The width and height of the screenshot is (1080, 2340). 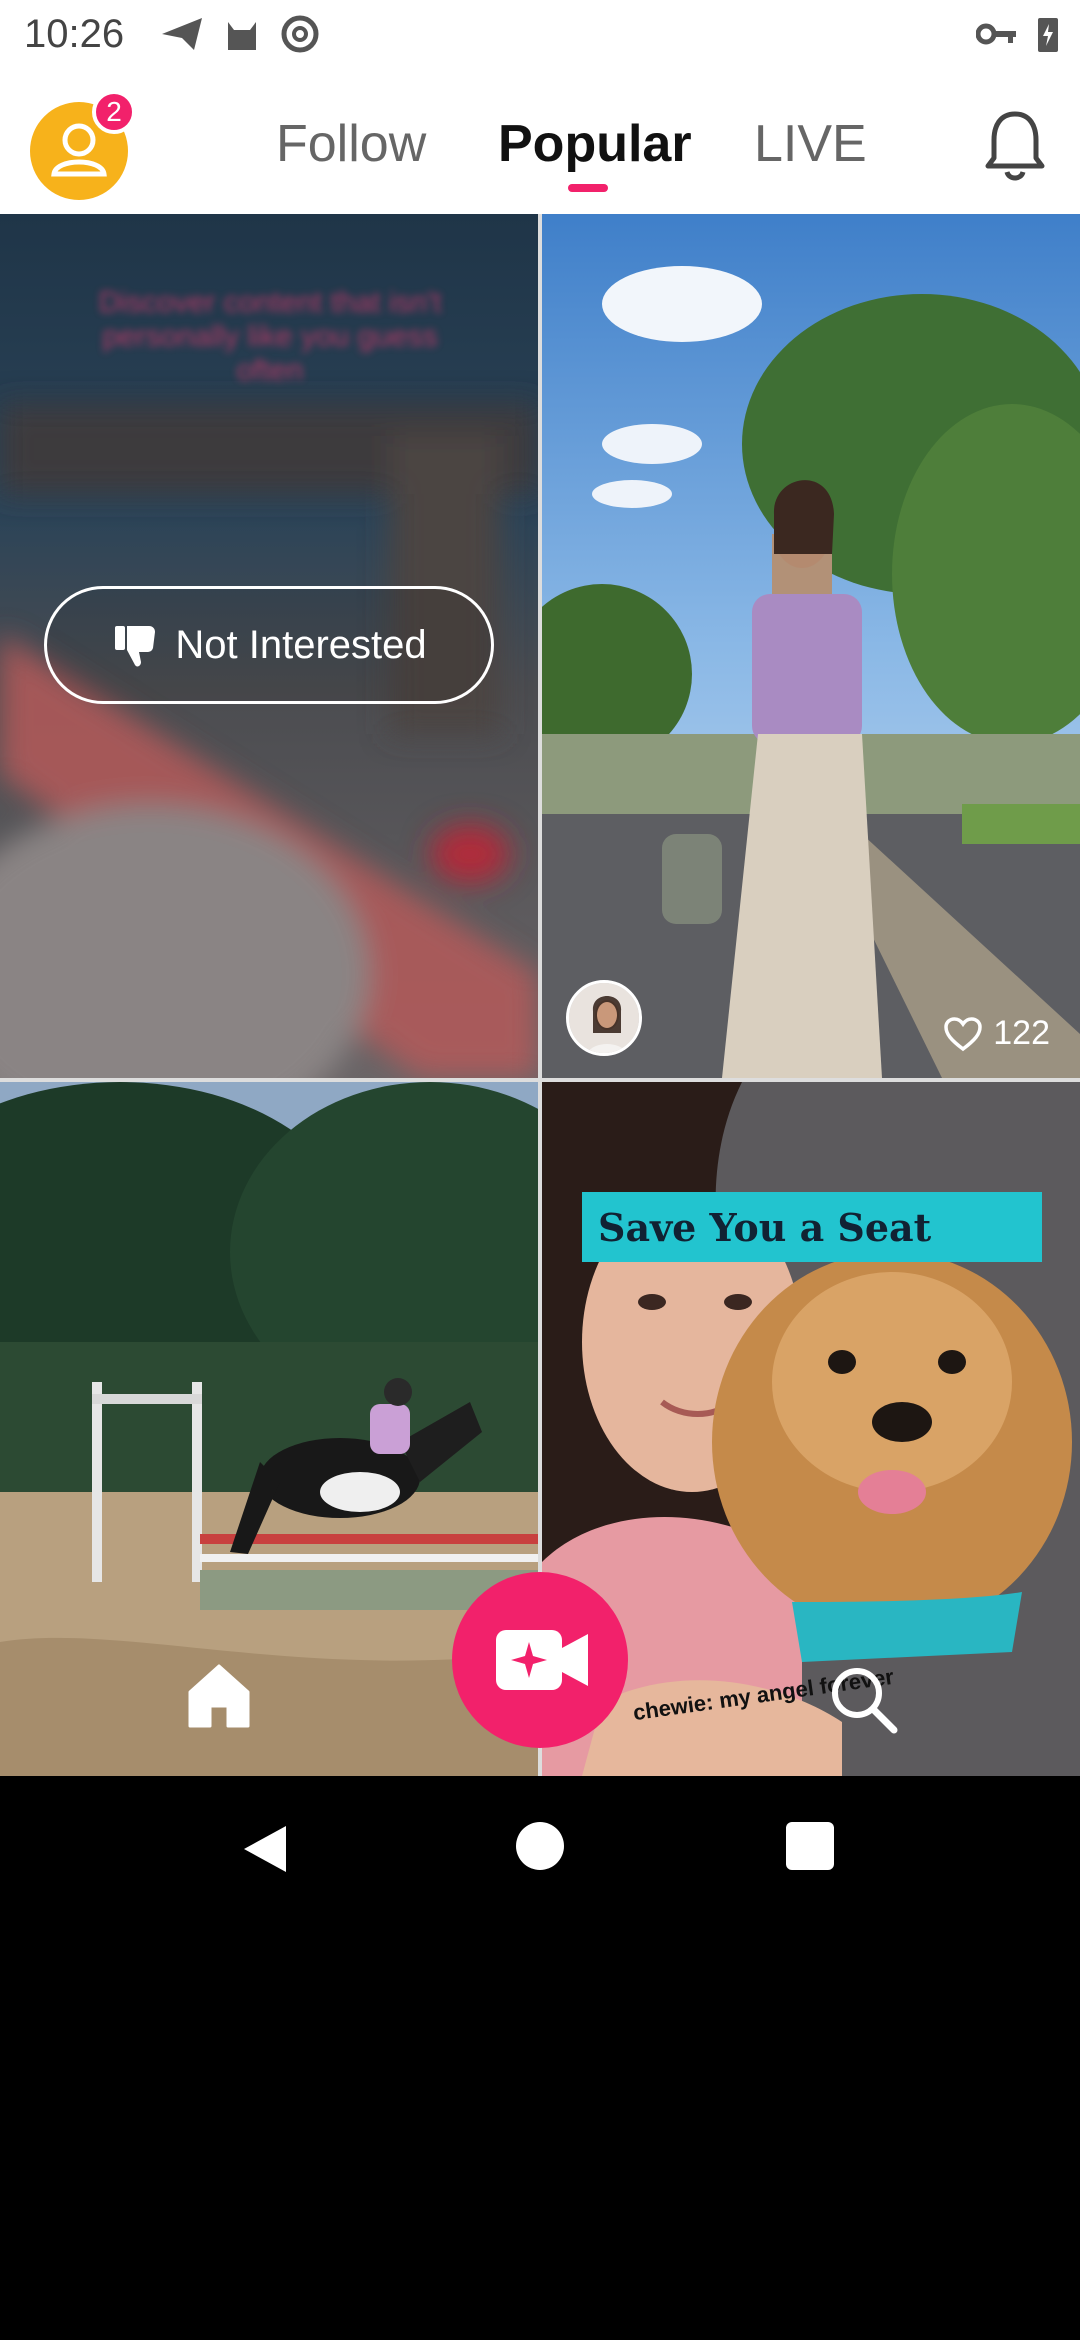 I want to click on search-icon, so click(x=865, y=1701).